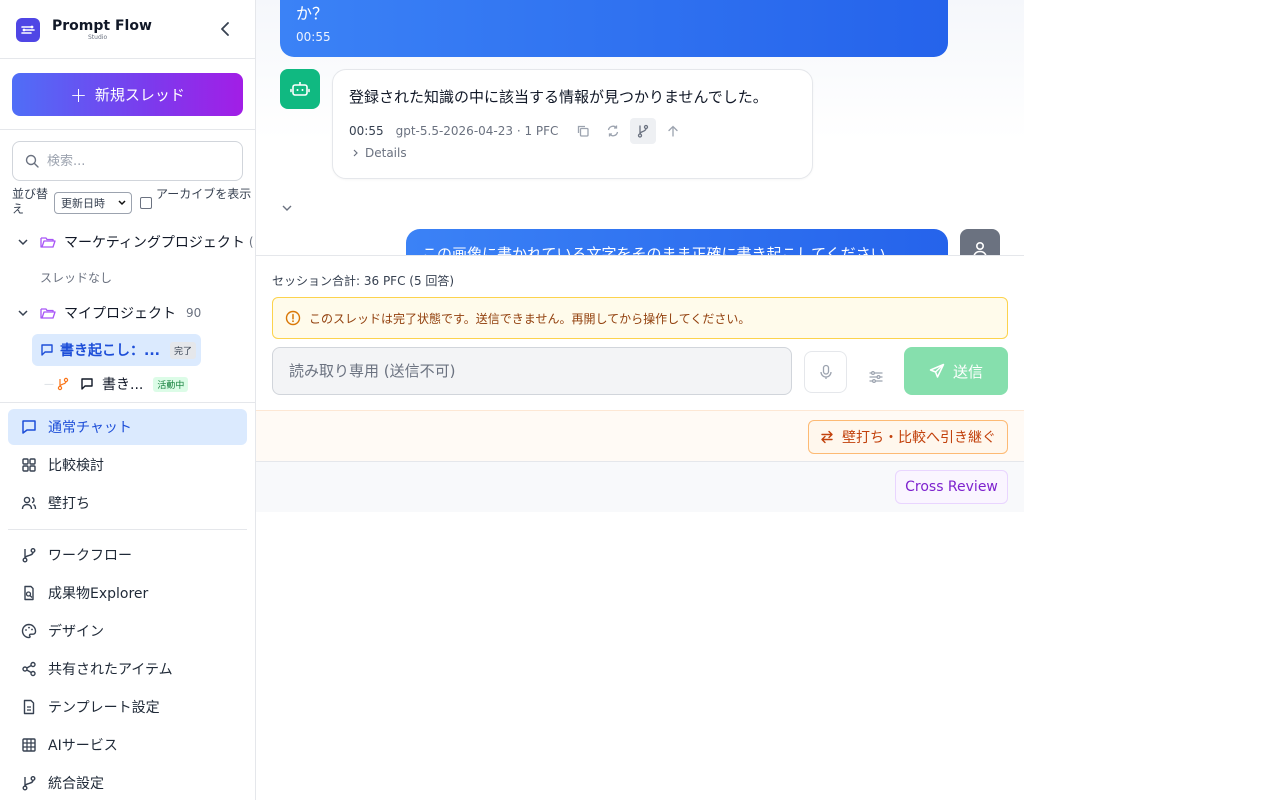 The height and width of the screenshot is (800, 1280). Describe the element at coordinates (194, 313) in the screenshot. I see `project-count: 90` at that location.